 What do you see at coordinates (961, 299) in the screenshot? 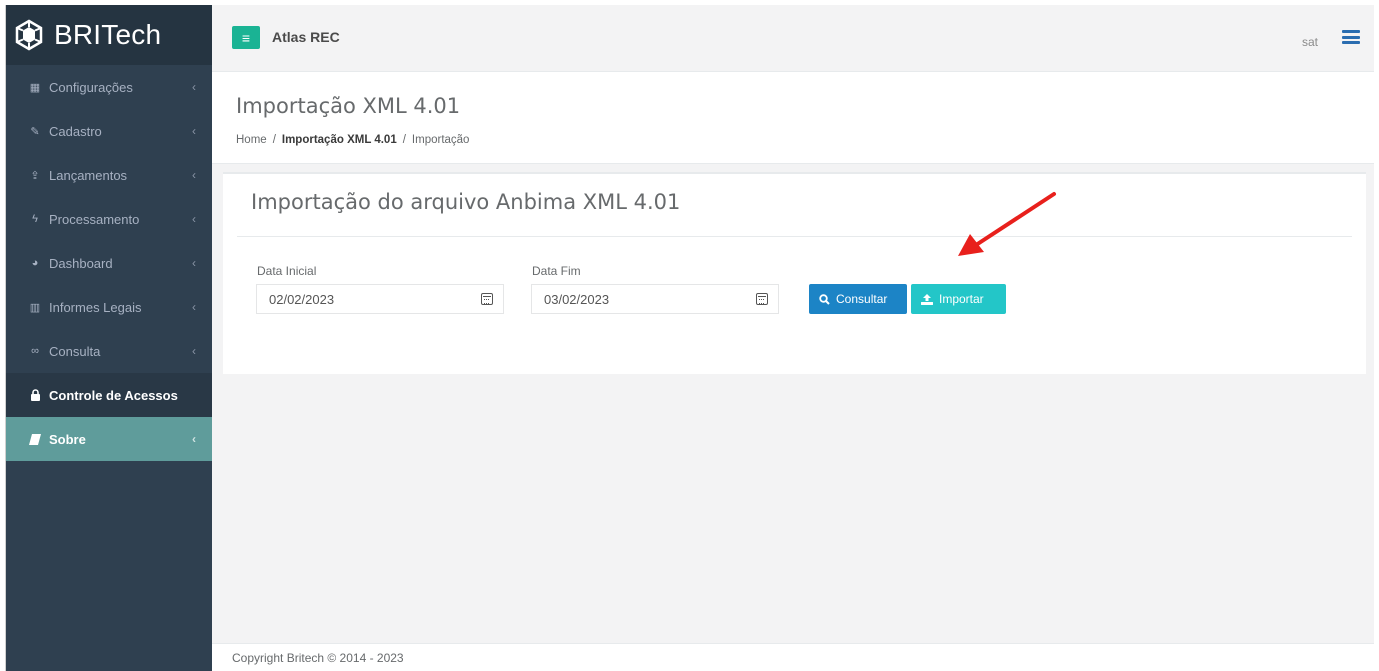
I see `importar-label: Importar` at bounding box center [961, 299].